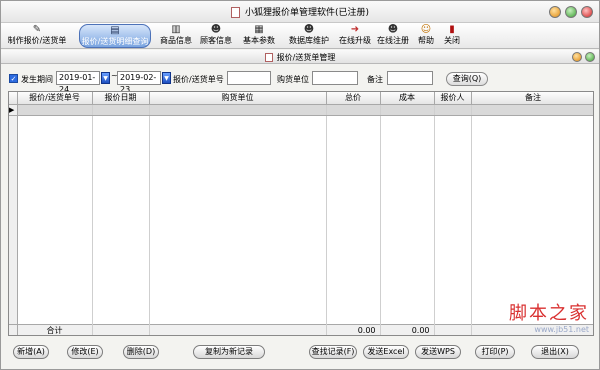 This screenshot has height=370, width=600. What do you see at coordinates (355, 29) in the screenshot?
I see `arrow-icon: ➜` at bounding box center [355, 29].